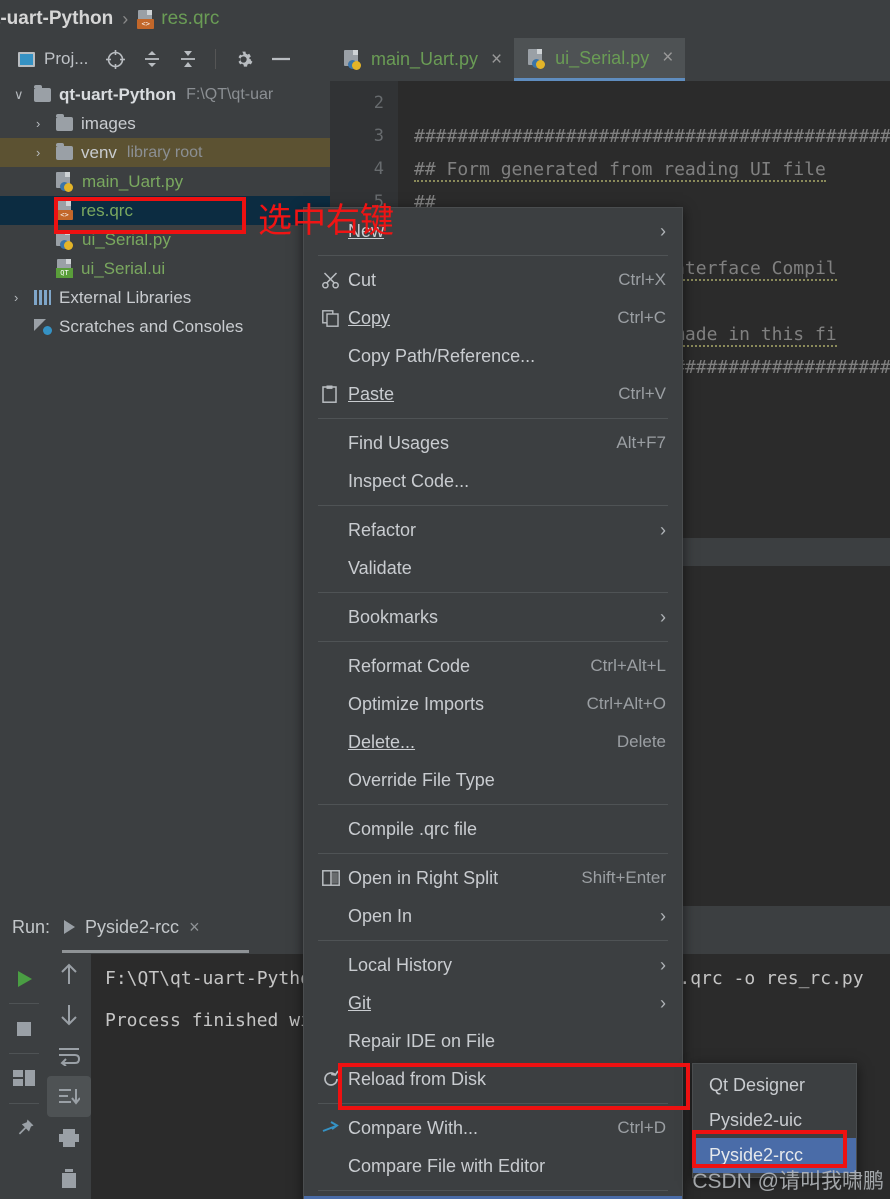 The height and width of the screenshot is (1199, 890). Describe the element at coordinates (493, 530) in the screenshot. I see `menu-item-refactor: Refactor ›` at that location.